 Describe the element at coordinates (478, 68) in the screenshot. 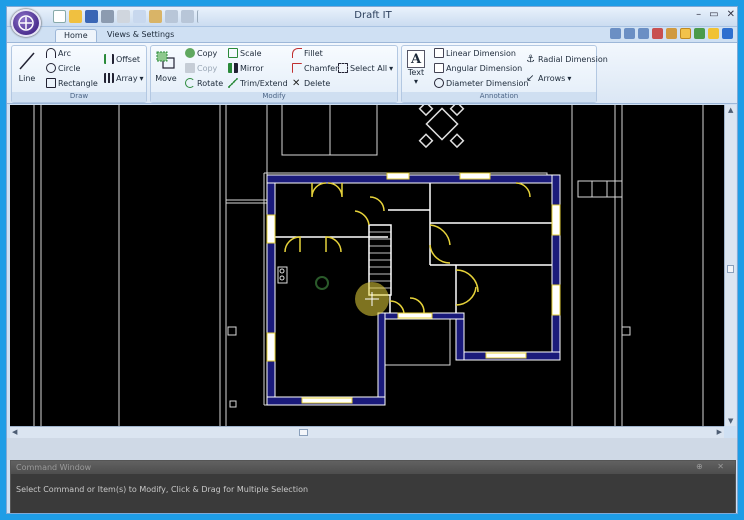

I see `angular-dimension-button: Angular Dimension` at that location.